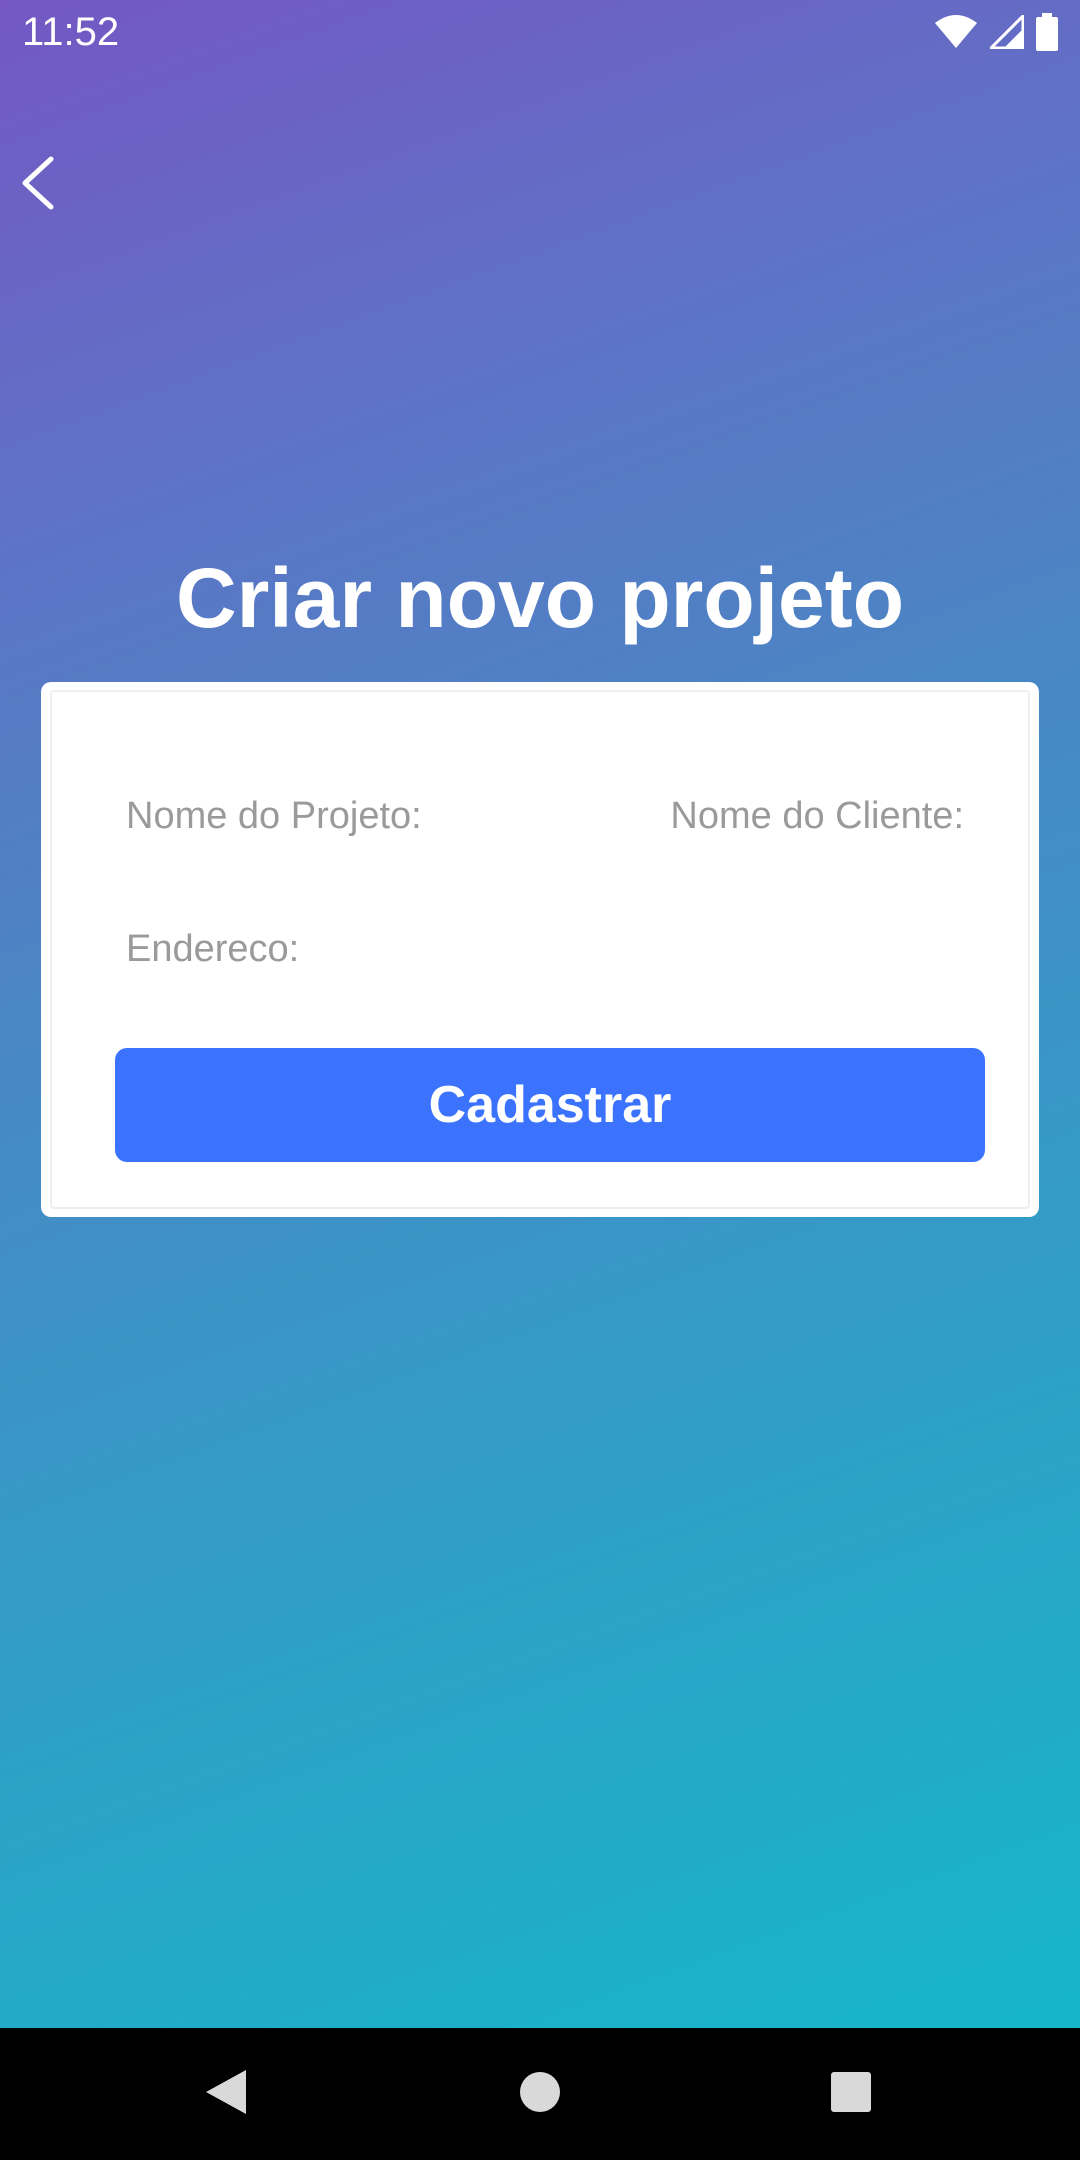  I want to click on navigation-bar, so click(540, 2094).